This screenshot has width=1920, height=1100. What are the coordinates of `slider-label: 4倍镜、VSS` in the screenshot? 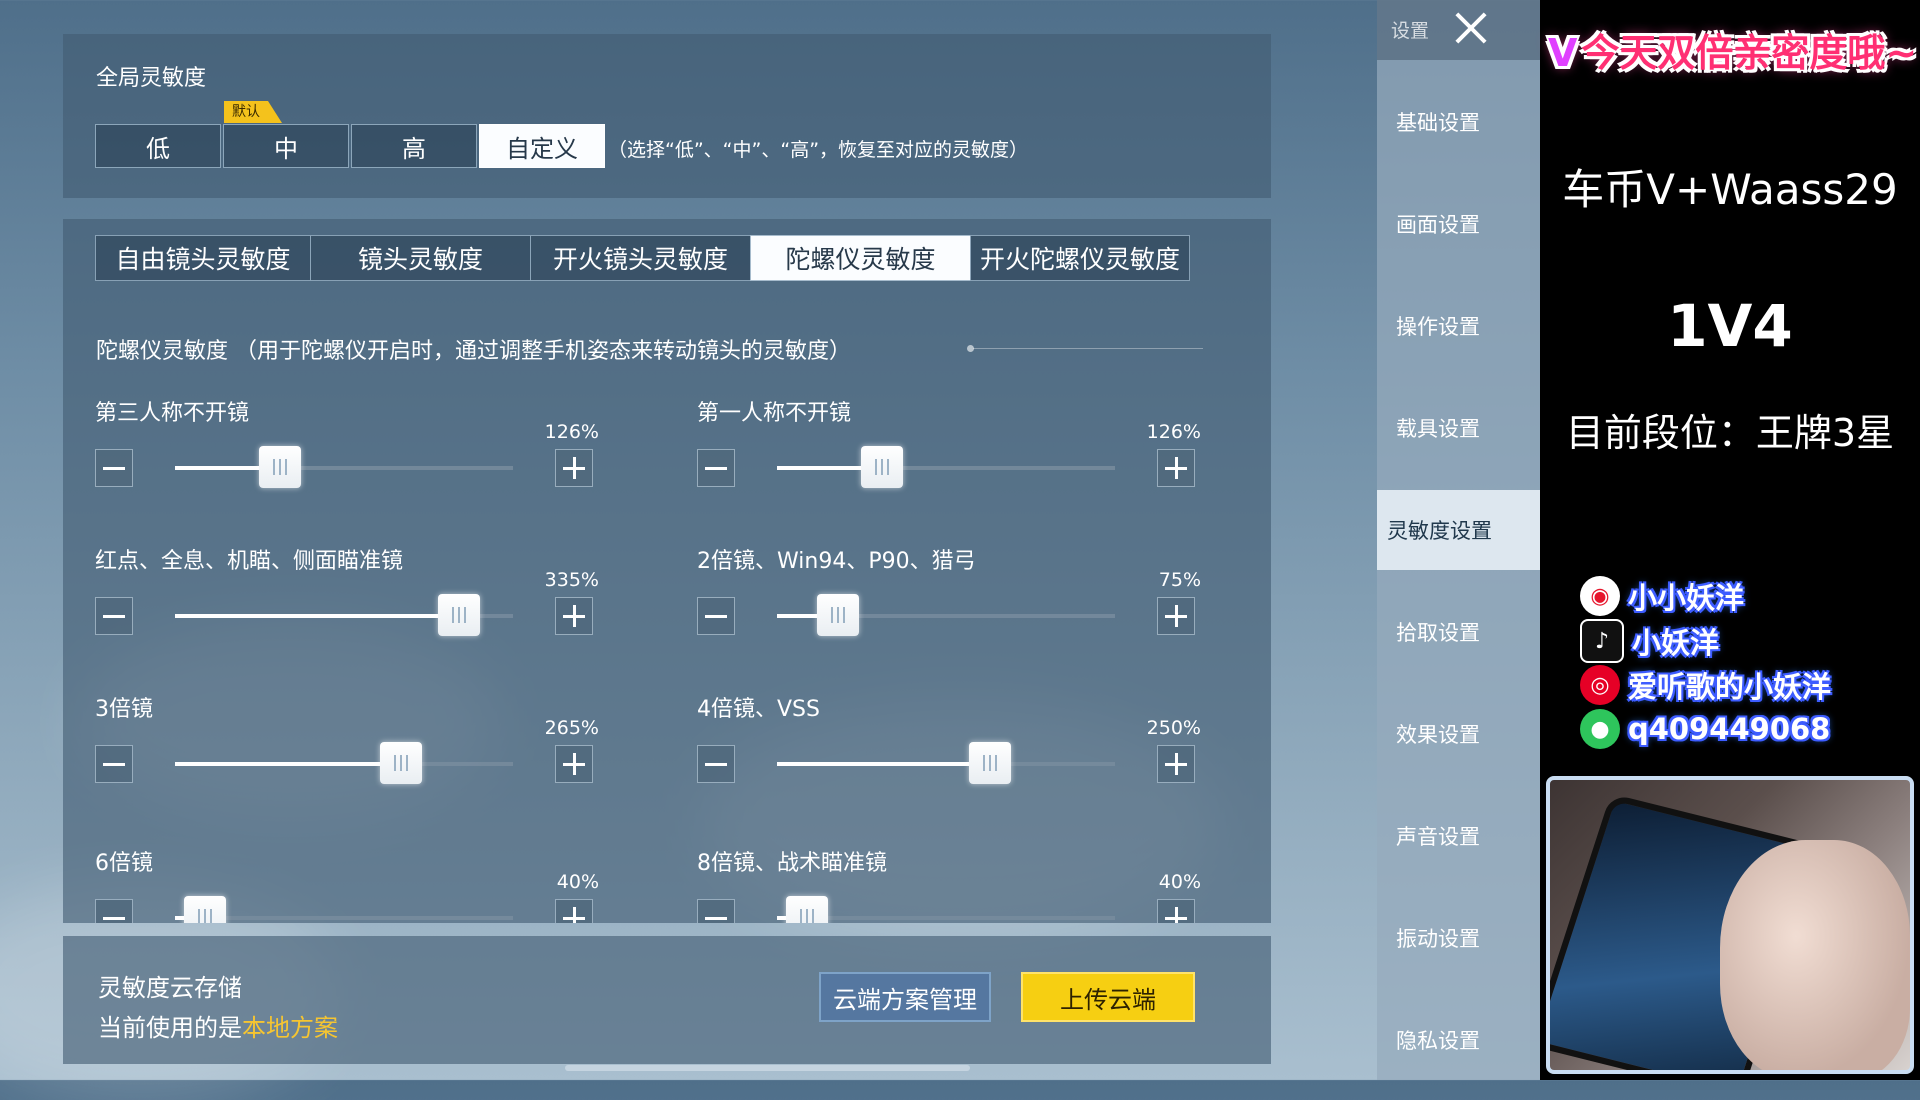 It's located at (758, 709).